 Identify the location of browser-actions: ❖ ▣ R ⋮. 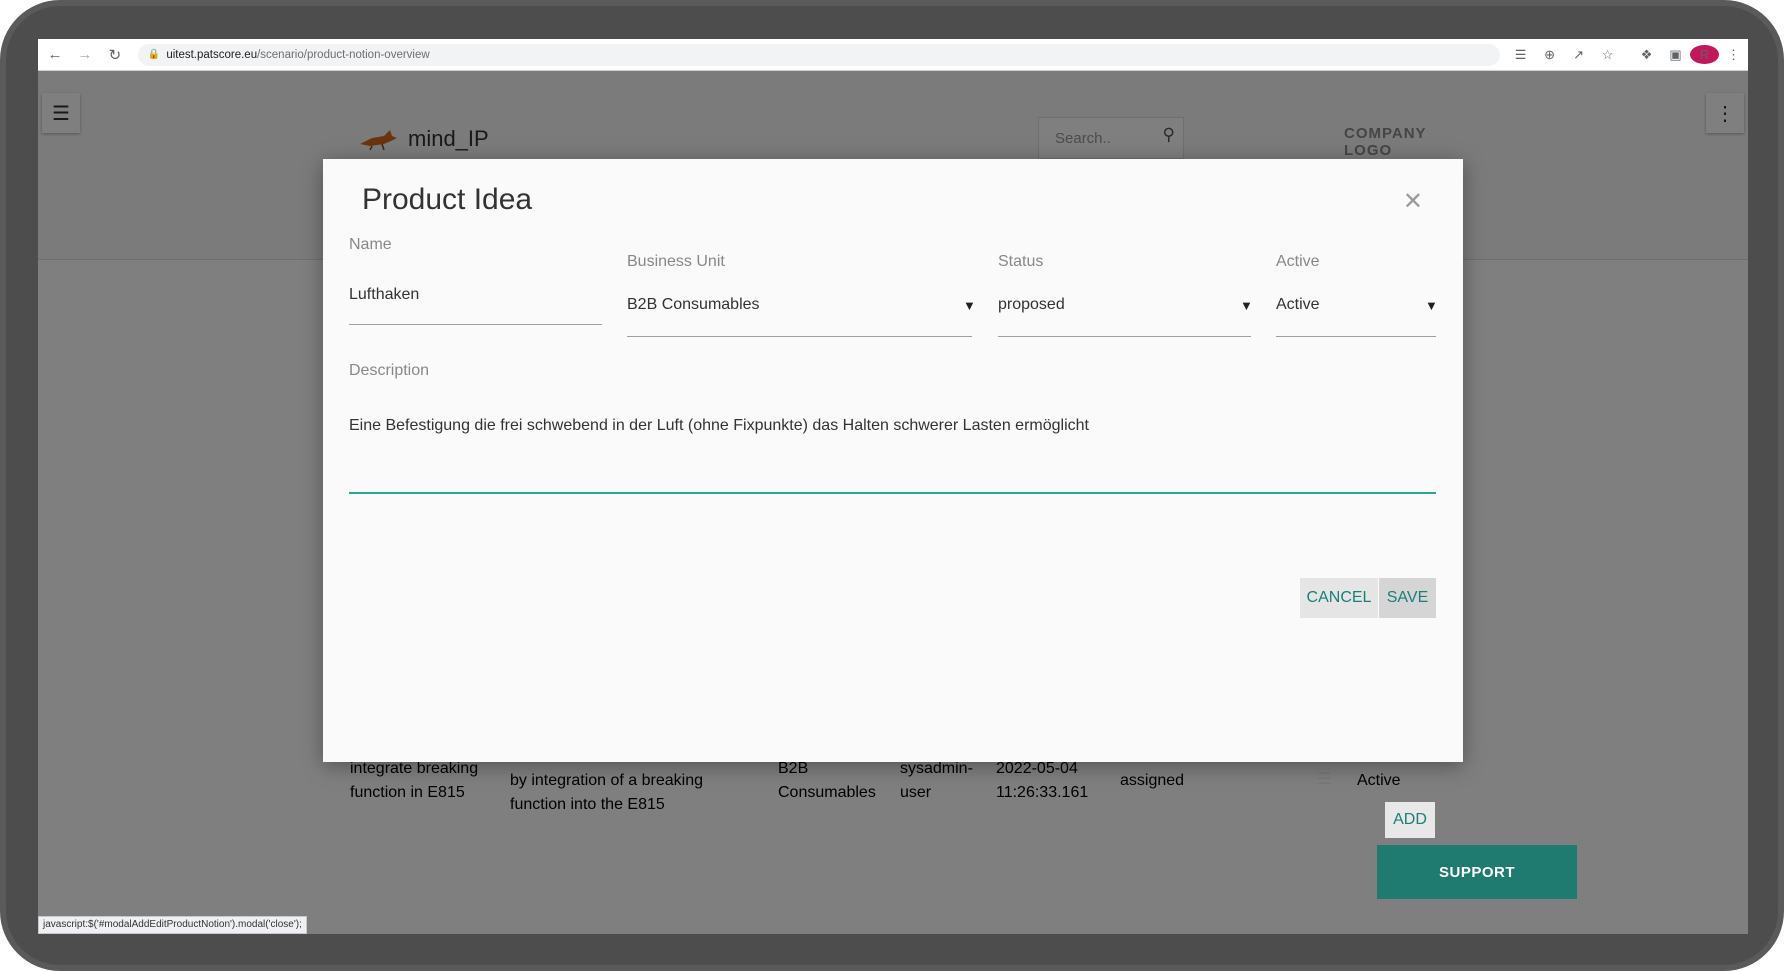
(1690, 54).